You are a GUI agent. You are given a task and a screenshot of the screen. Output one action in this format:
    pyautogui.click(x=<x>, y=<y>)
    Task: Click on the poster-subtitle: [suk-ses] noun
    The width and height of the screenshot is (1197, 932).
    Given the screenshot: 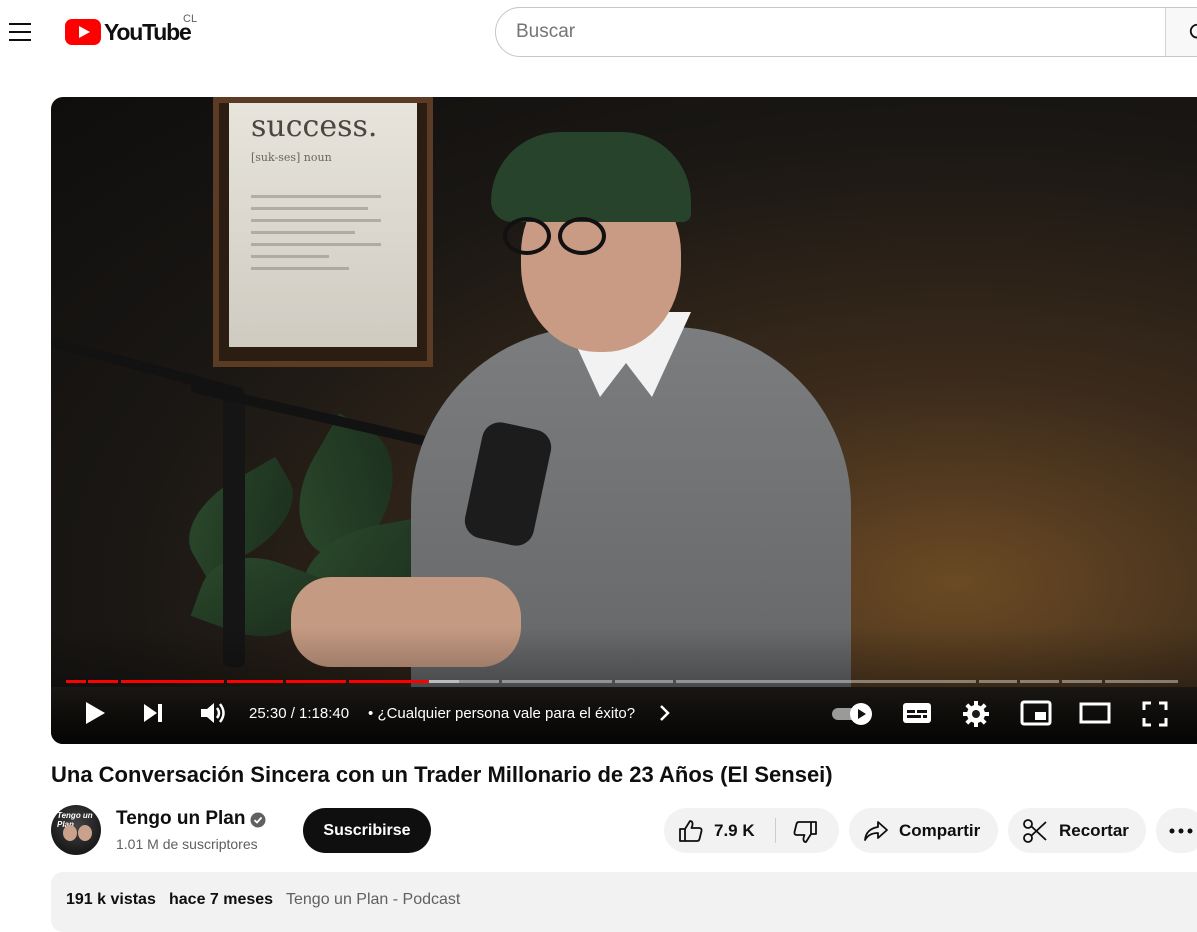 What is the action you would take?
    pyautogui.click(x=291, y=157)
    